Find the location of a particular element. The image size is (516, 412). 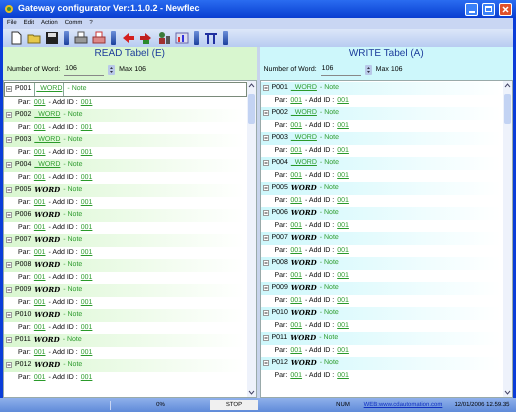

chart-icon is located at coordinates (182, 38).